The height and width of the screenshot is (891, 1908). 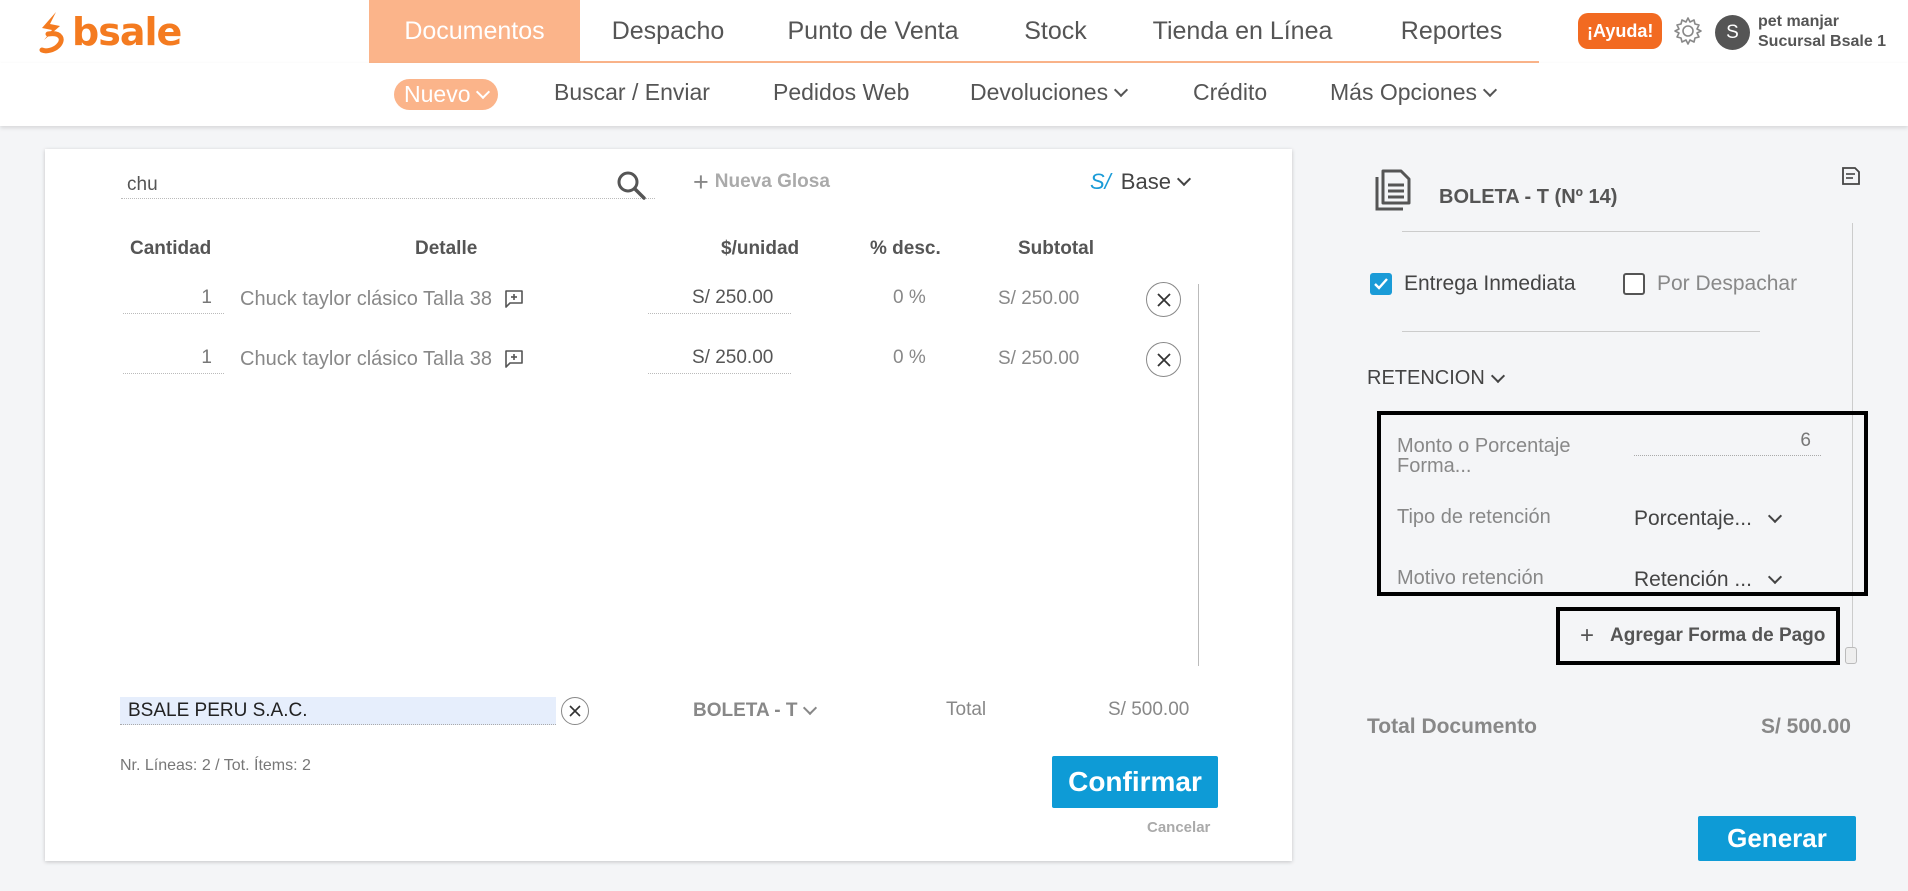 I want to click on subnav-pedidos-web: Pedidos Web, so click(x=841, y=92).